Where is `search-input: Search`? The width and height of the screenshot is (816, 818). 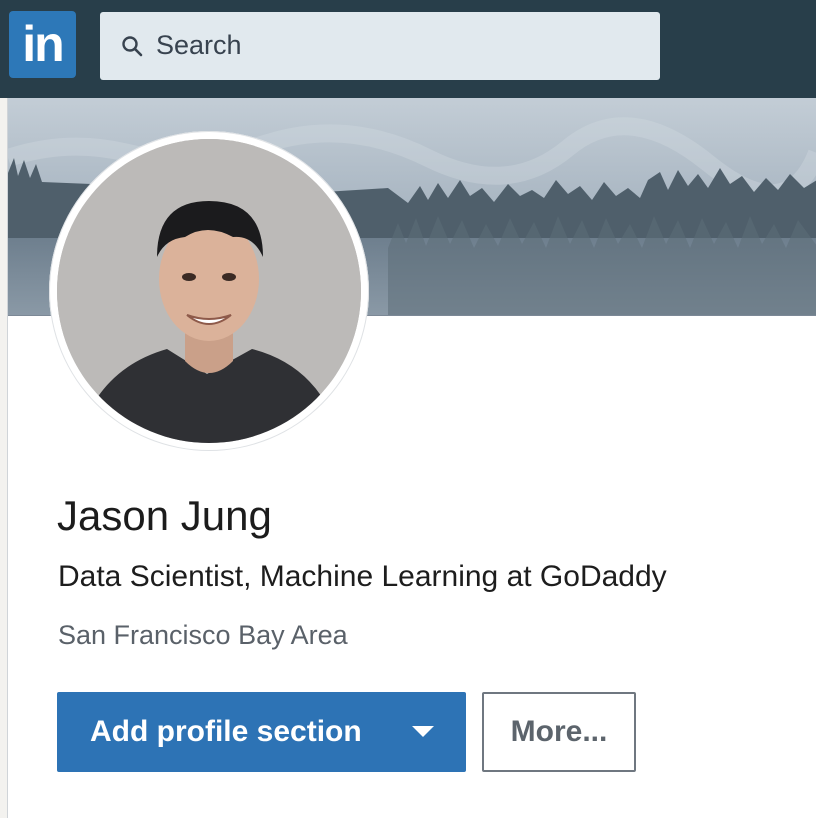
search-input: Search is located at coordinates (199, 46).